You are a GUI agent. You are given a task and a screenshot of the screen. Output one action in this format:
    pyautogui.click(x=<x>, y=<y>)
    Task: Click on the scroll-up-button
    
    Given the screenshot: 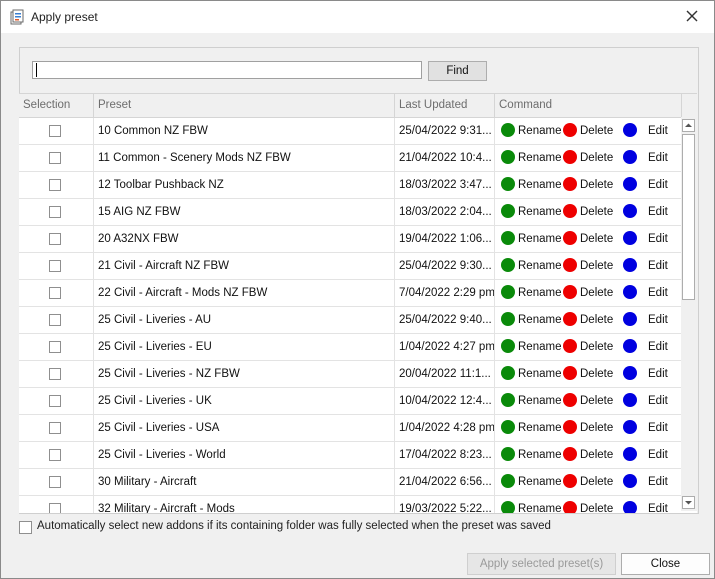 What is the action you would take?
    pyautogui.click(x=688, y=125)
    